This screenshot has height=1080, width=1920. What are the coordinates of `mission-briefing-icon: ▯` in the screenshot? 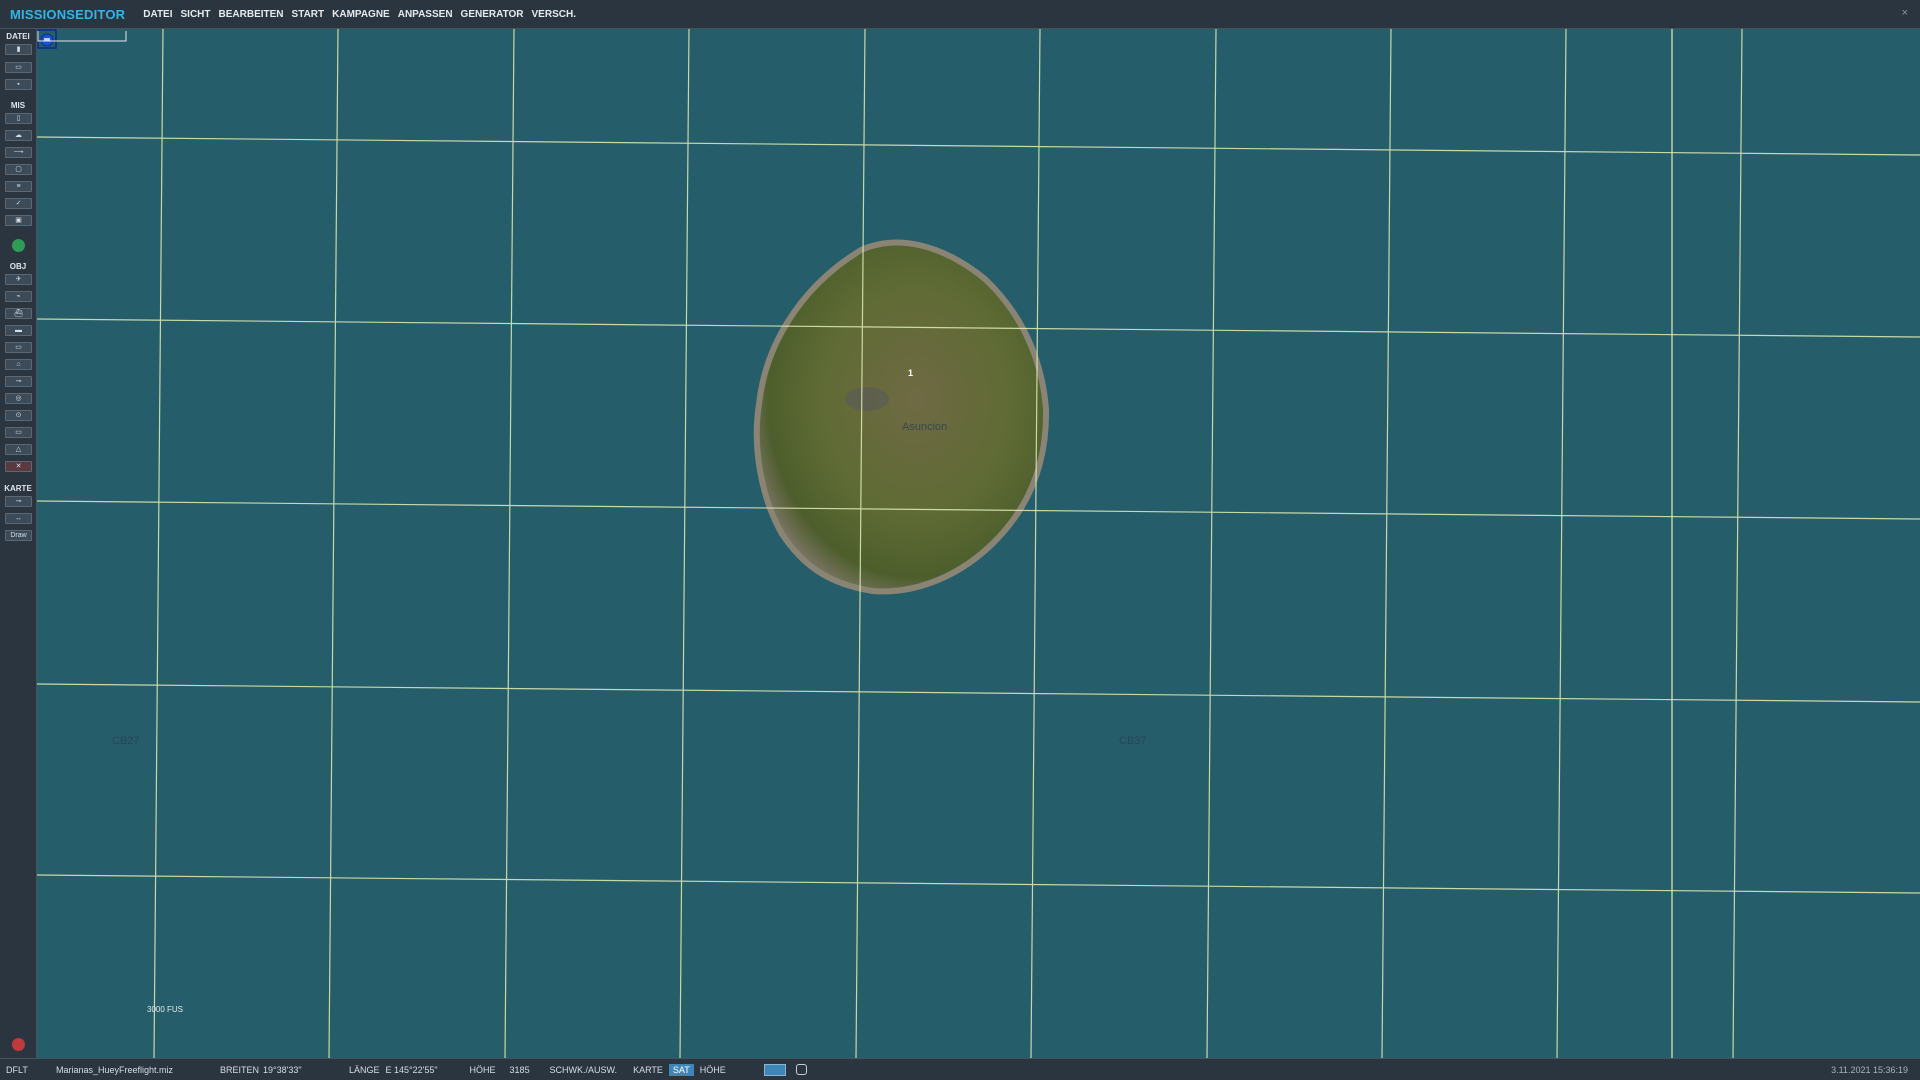 It's located at (18, 118).